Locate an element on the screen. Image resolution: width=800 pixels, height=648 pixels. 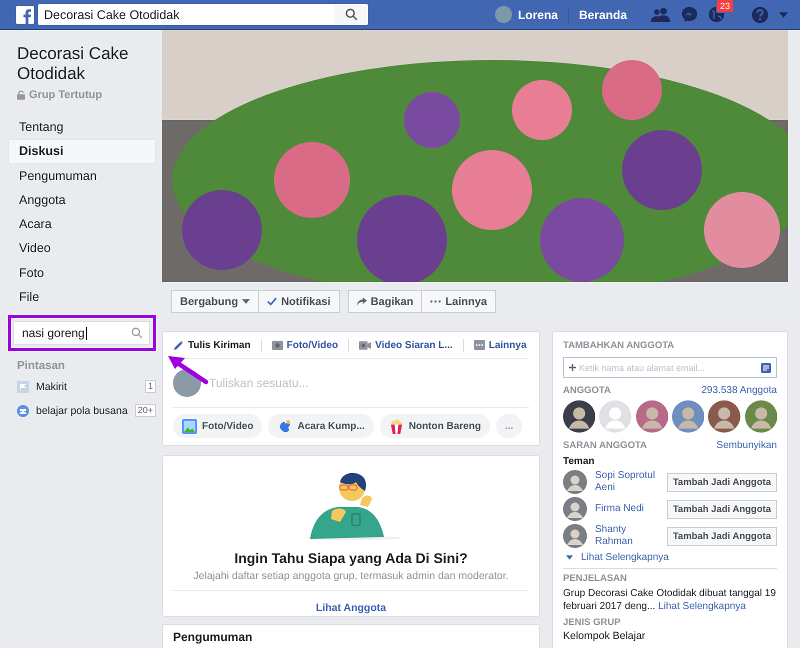
group-name: Decorasi Cake Otodidak is located at coordinates (73, 64).